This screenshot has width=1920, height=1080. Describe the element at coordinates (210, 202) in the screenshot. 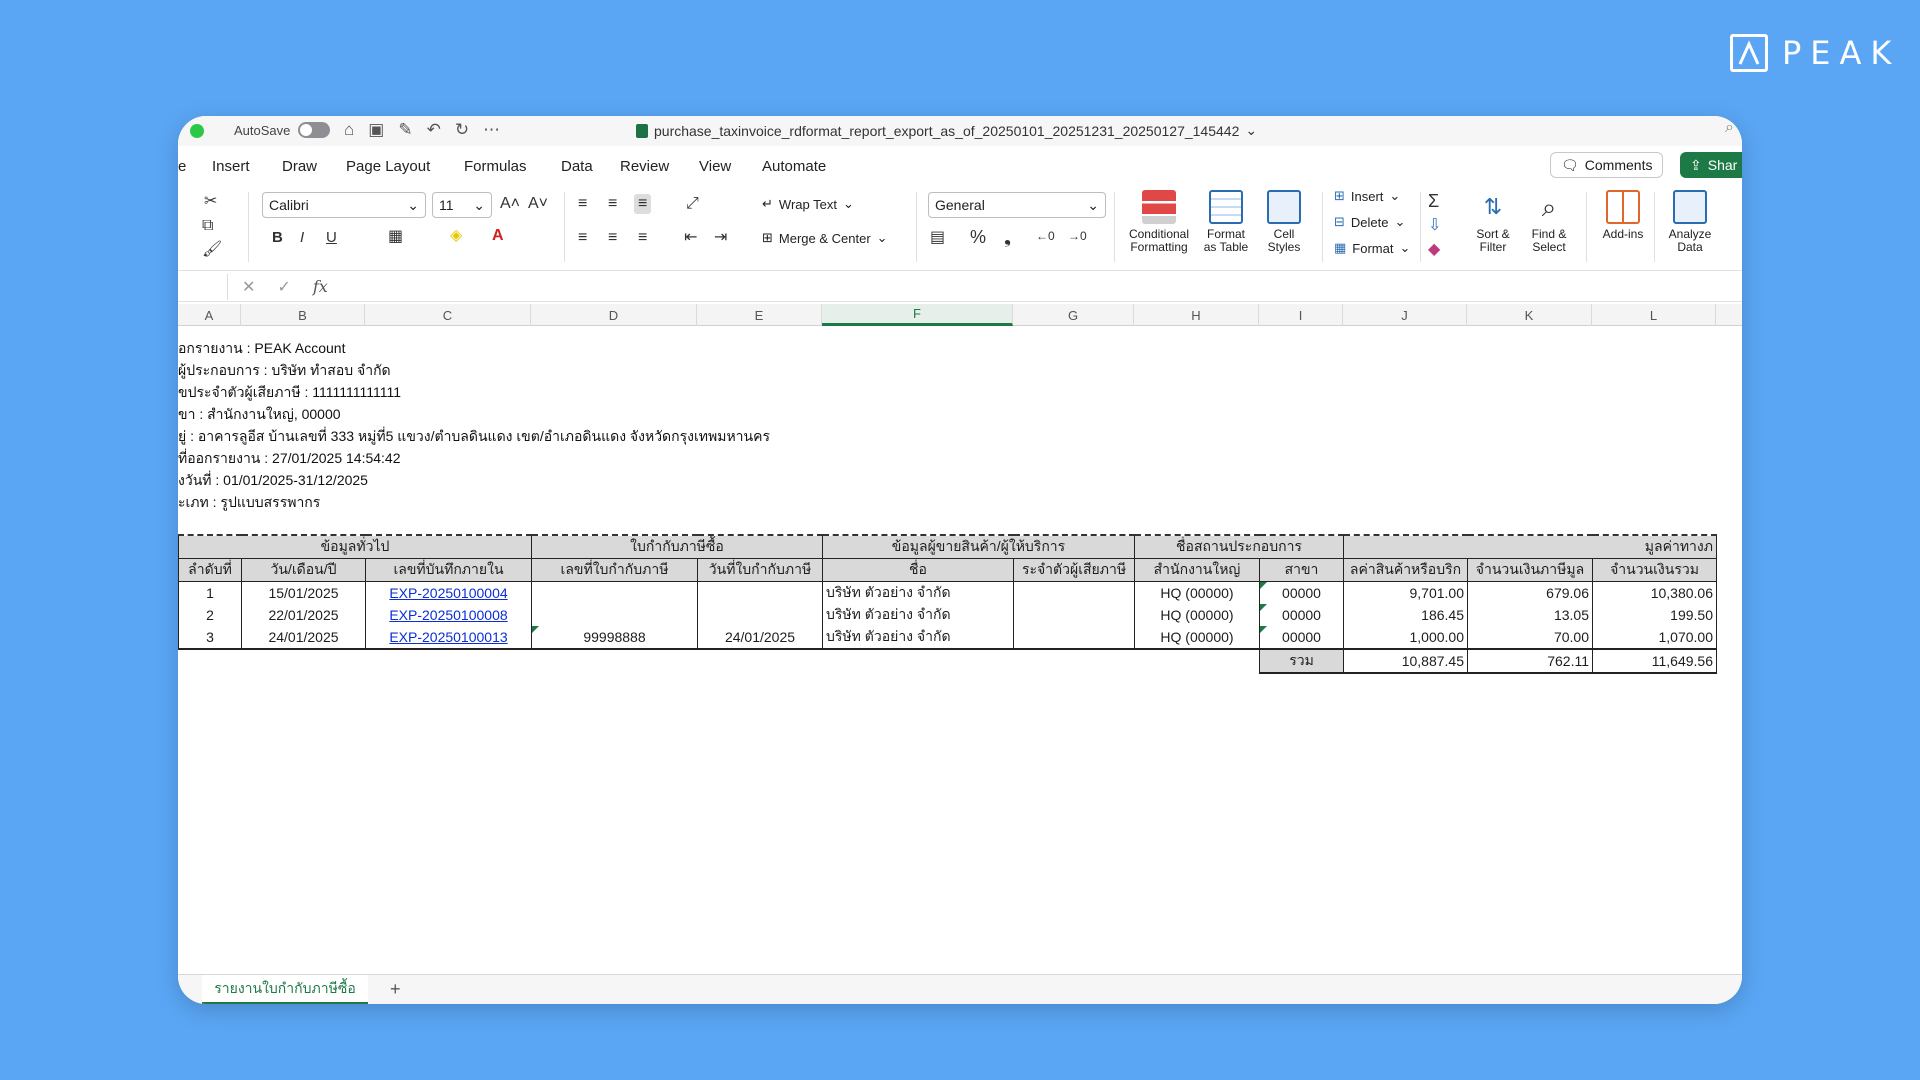

I see `cut-icon: ✂` at that location.